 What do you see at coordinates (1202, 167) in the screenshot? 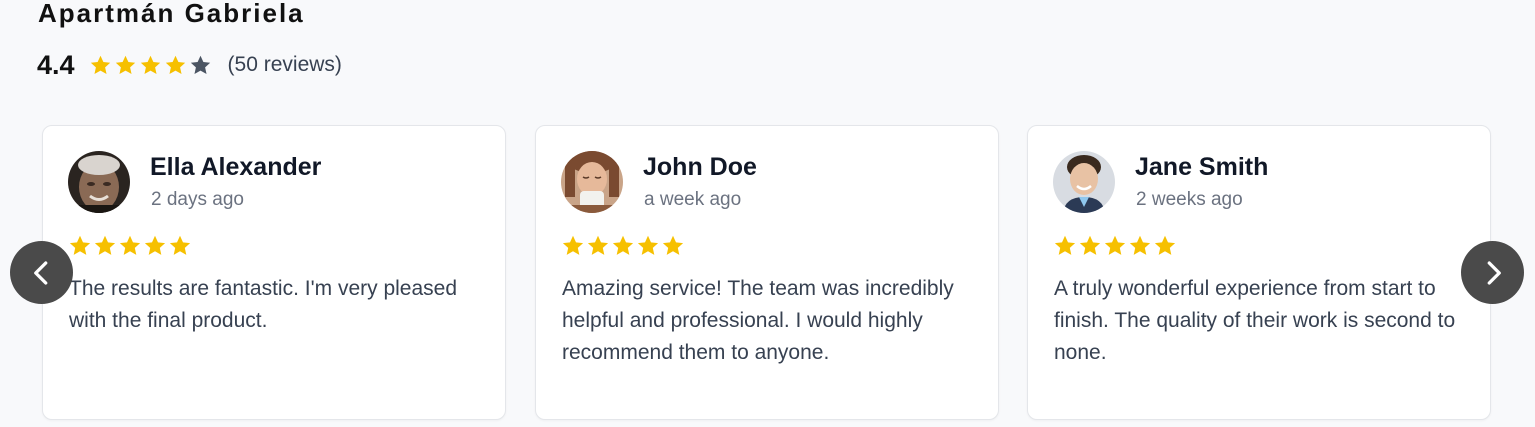
I see `review-author: Jane Smith` at bounding box center [1202, 167].